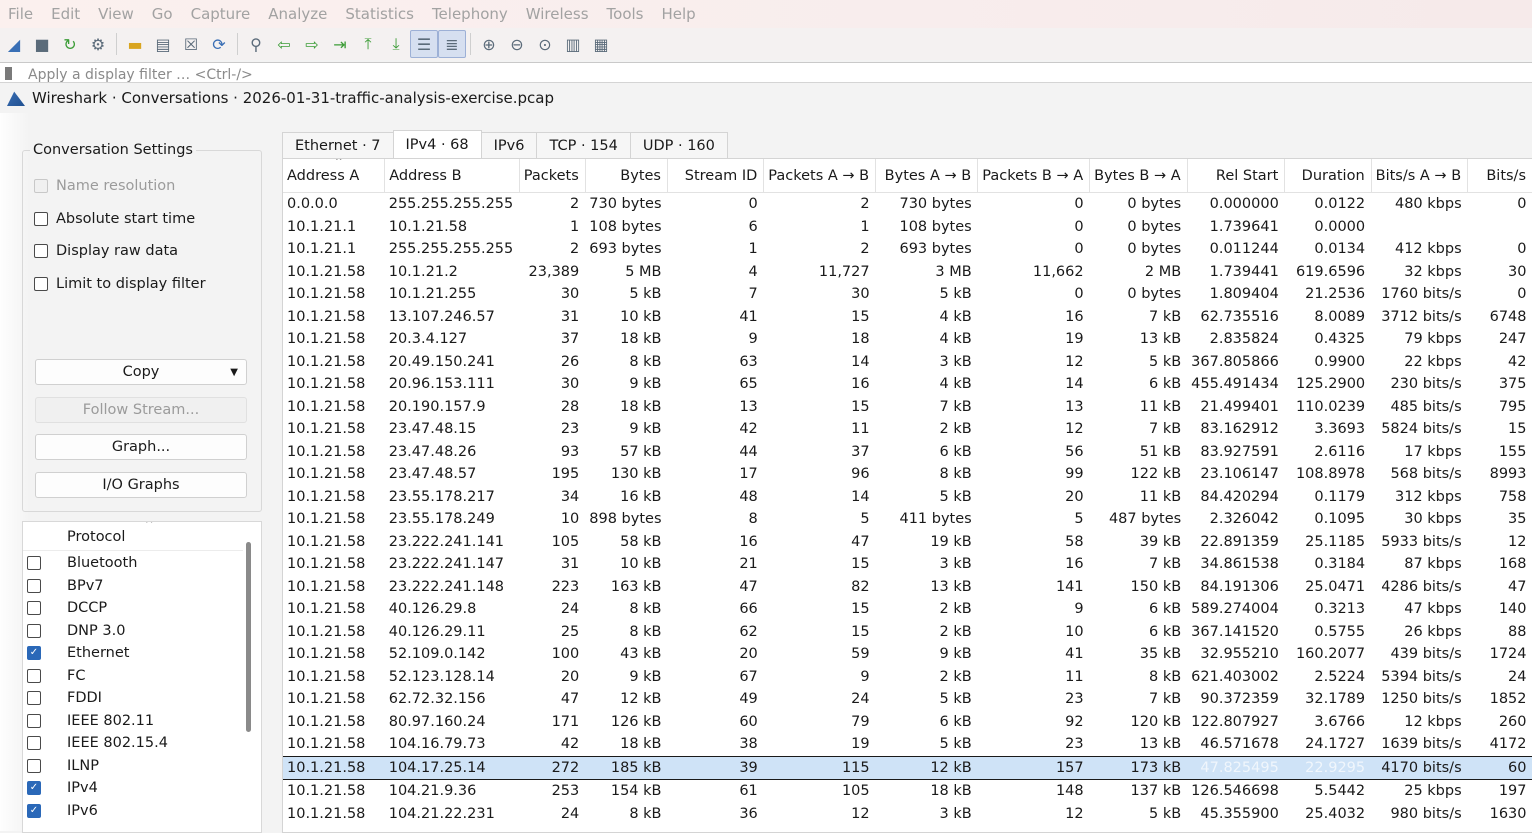 The height and width of the screenshot is (833, 1532). What do you see at coordinates (284, 44) in the screenshot?
I see `go-back-icon: ⇦` at bounding box center [284, 44].